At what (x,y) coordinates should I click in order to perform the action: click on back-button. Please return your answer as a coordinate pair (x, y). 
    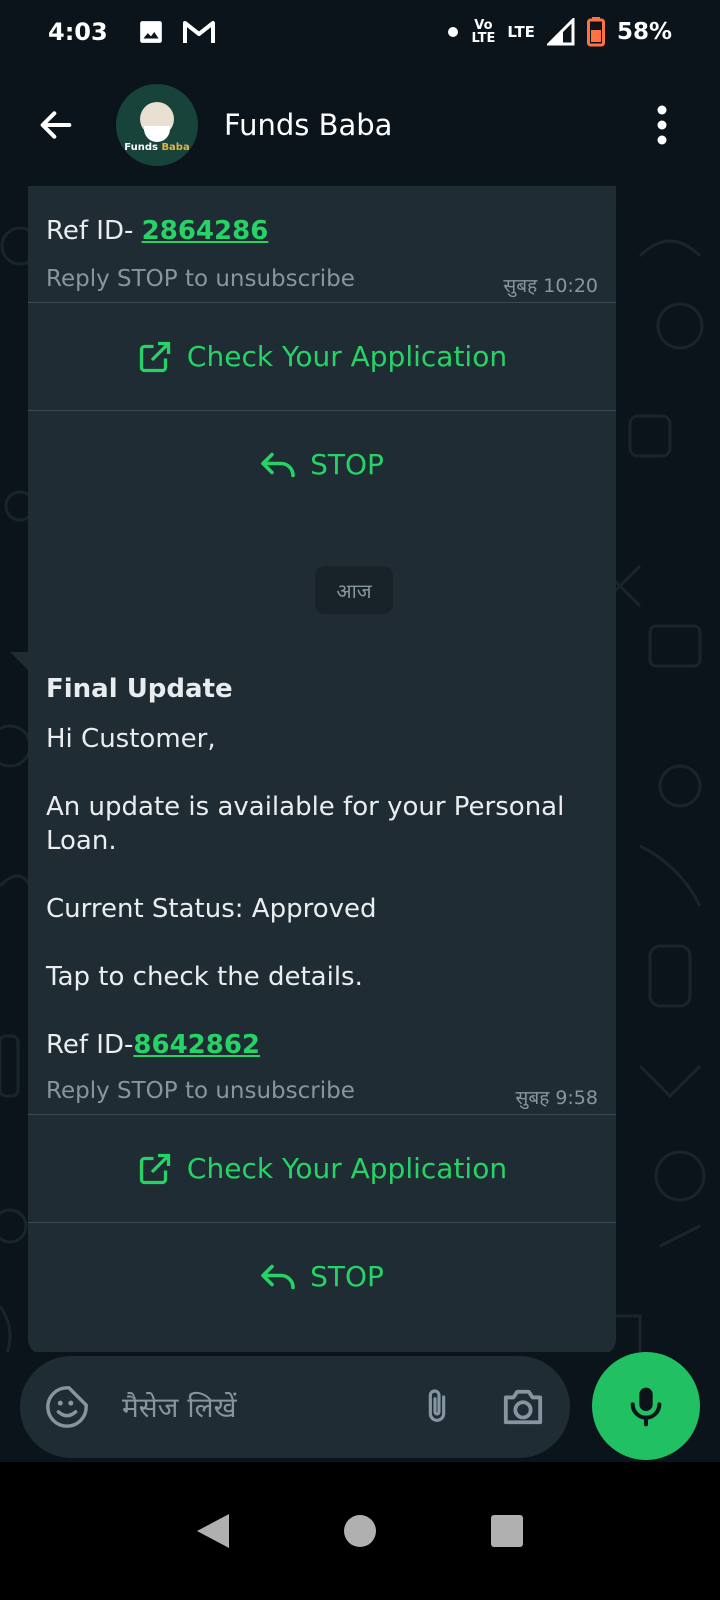
    Looking at the image, I should click on (56, 125).